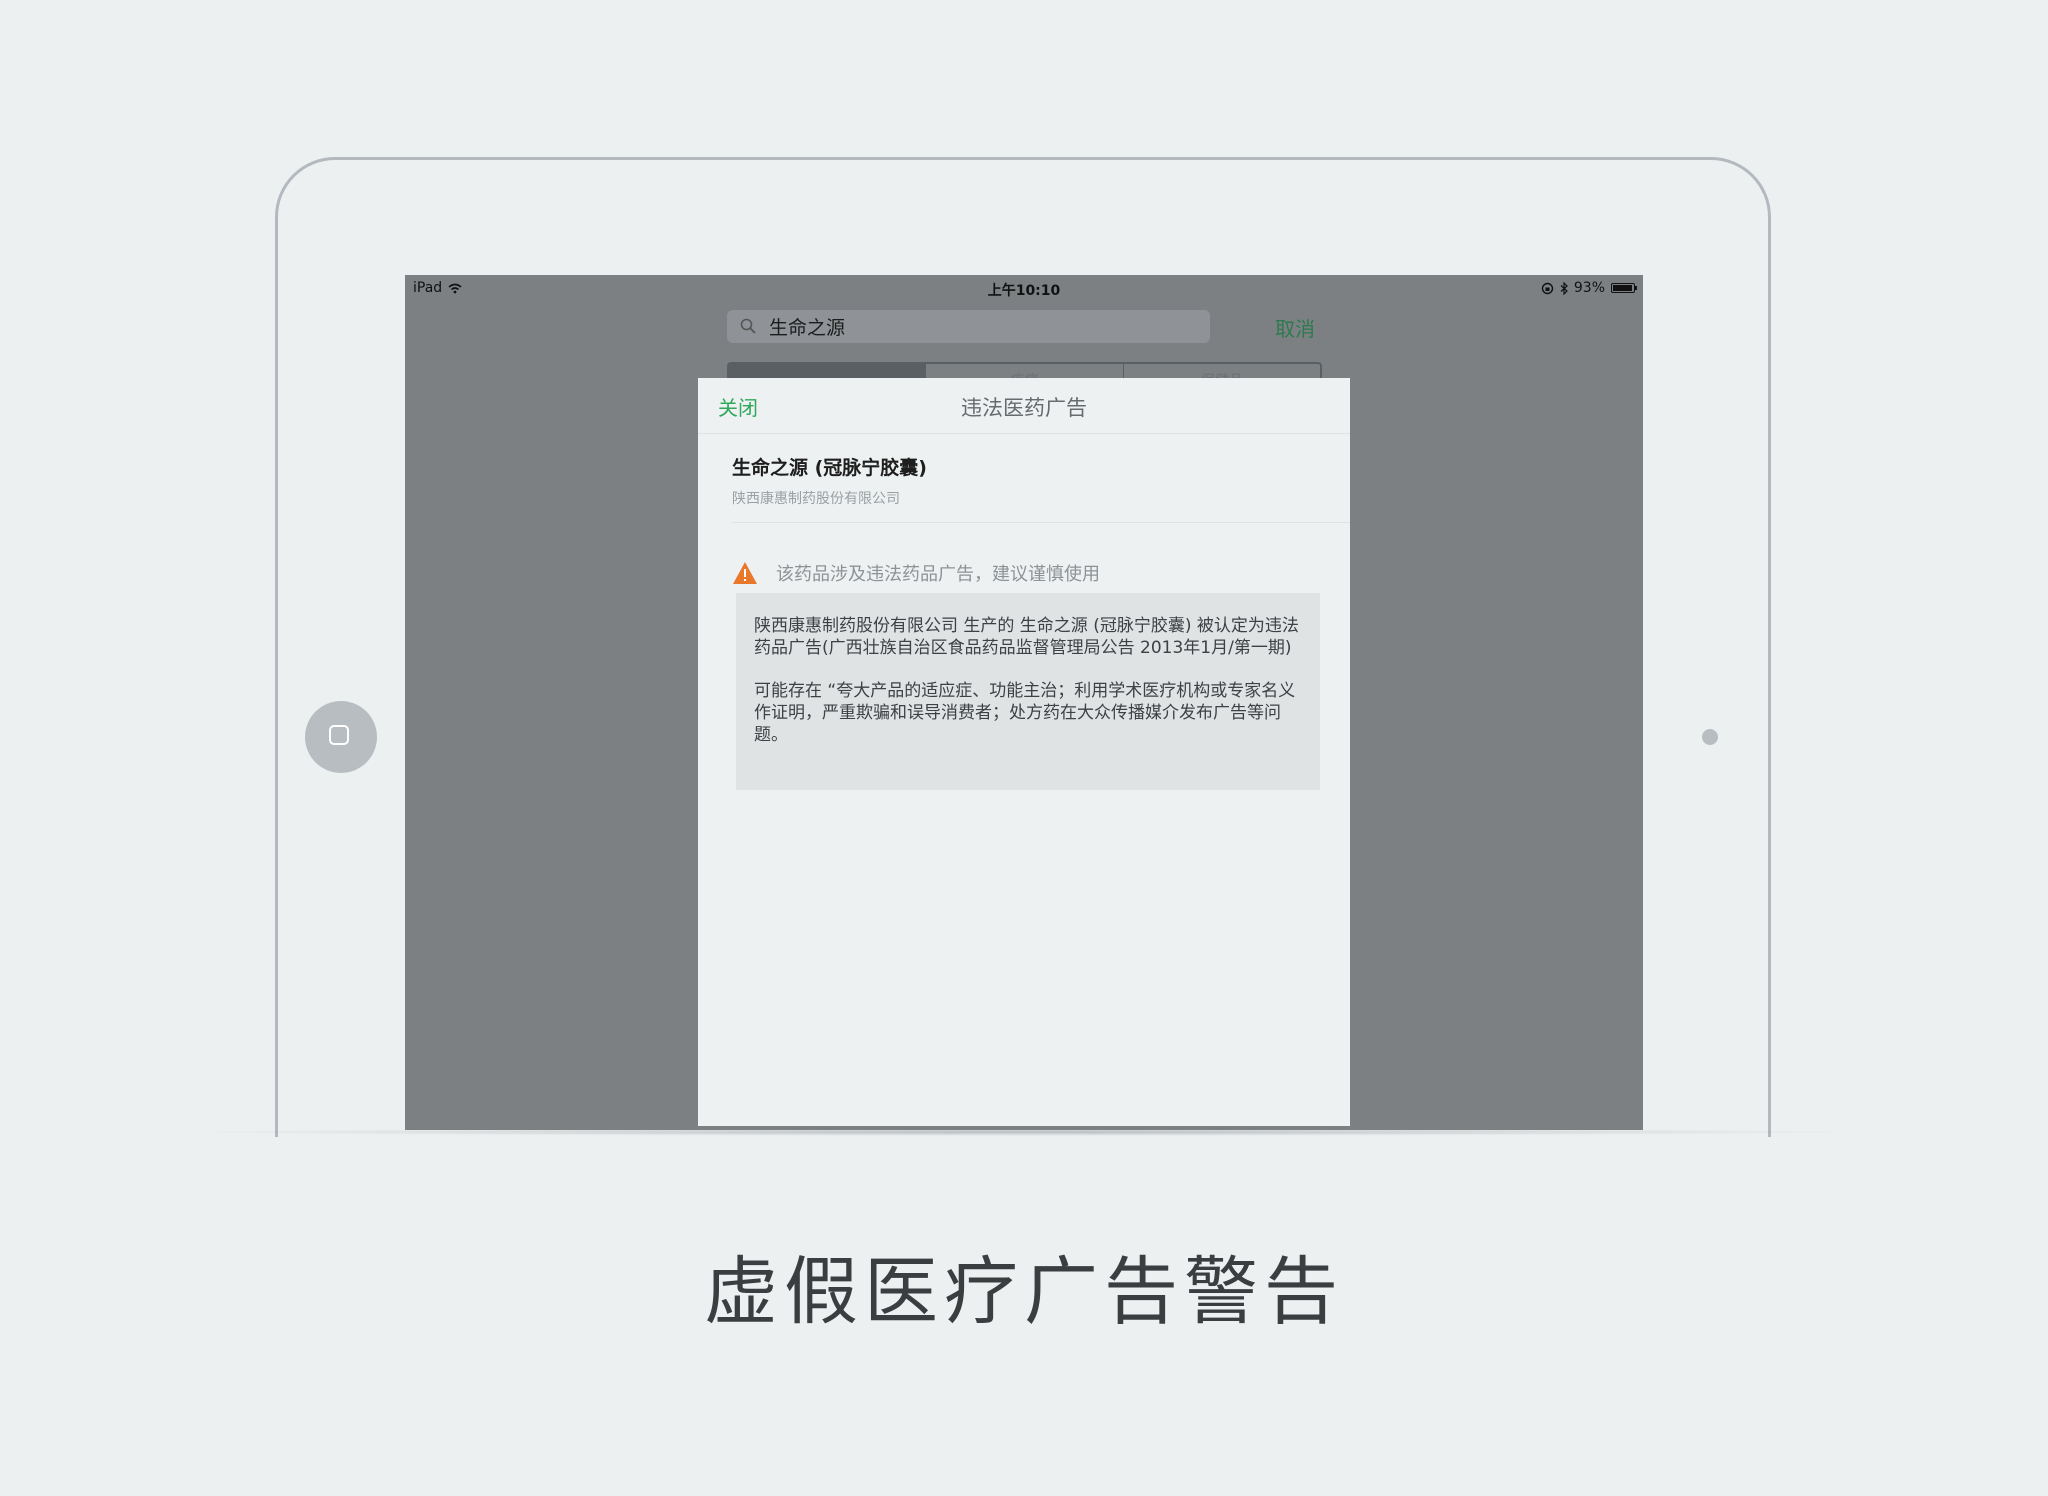  Describe the element at coordinates (1024, 291) in the screenshot. I see `status-time: 上午10:10` at that location.